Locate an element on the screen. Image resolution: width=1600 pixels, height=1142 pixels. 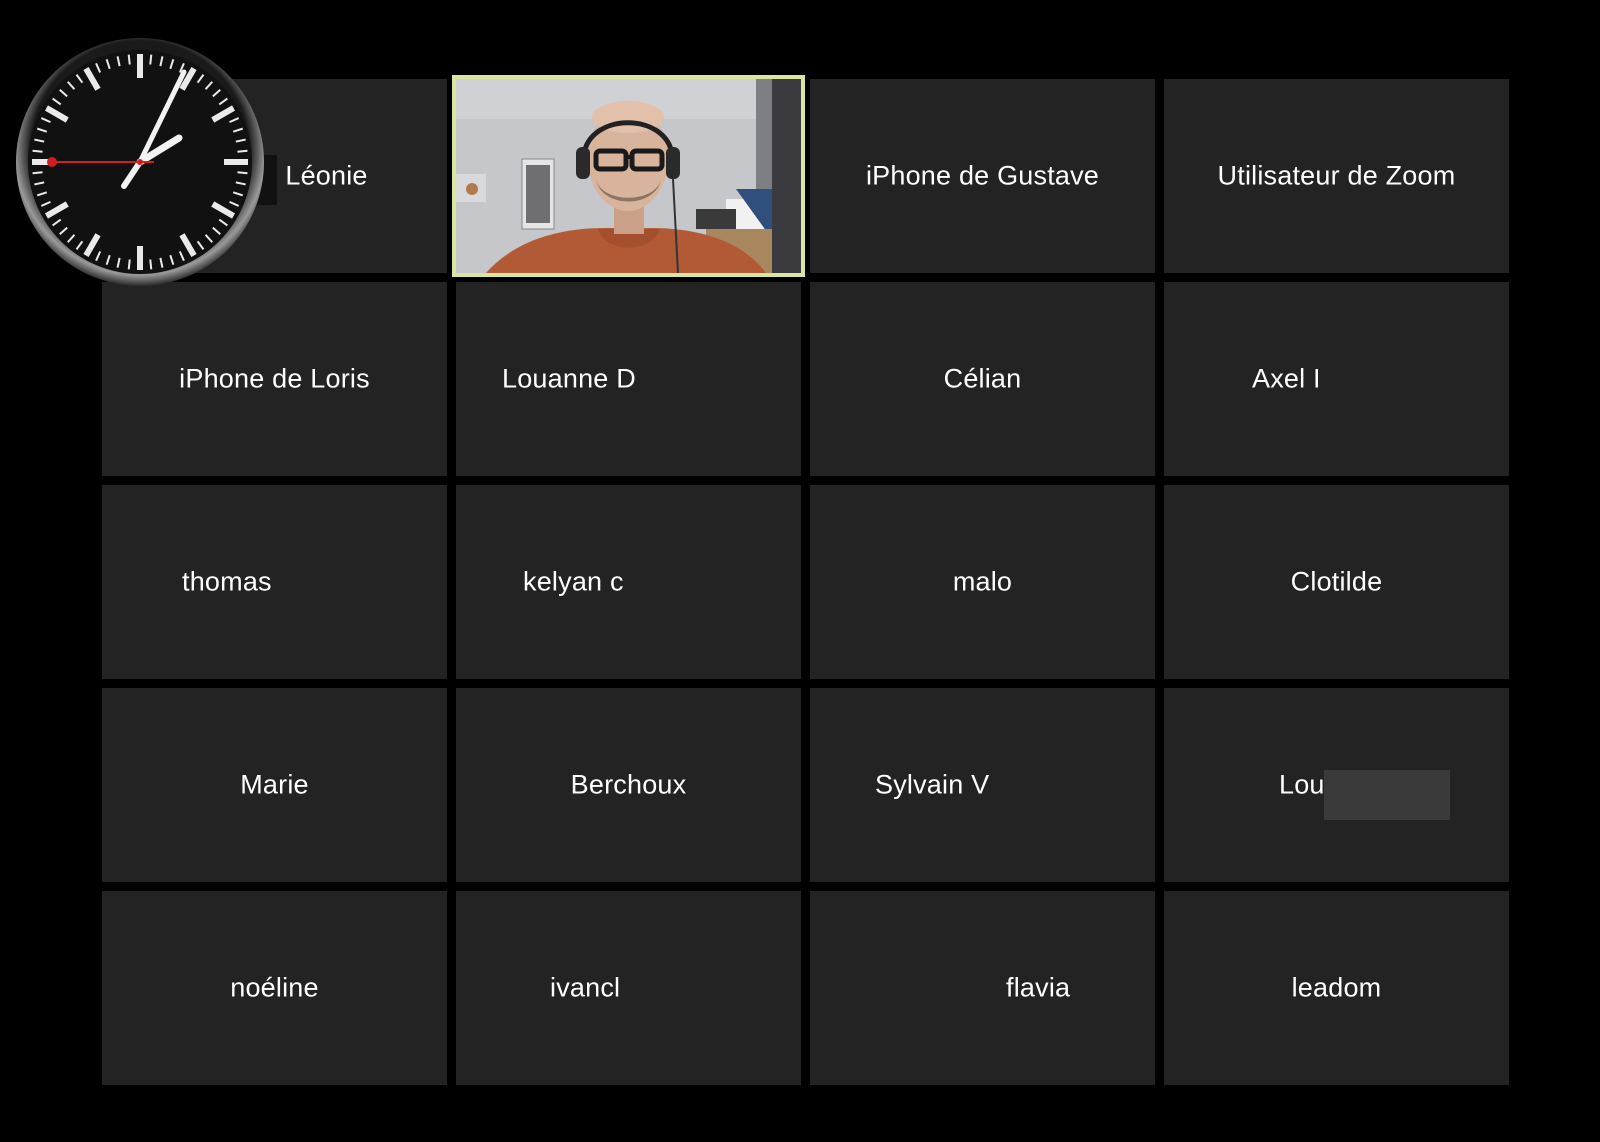
participant-tile: Berchoux is located at coordinates (628, 785).